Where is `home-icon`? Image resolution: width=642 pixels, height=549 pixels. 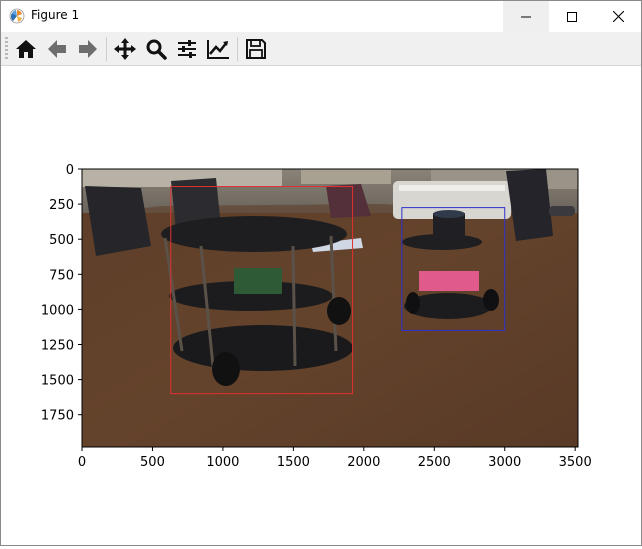
home-icon is located at coordinates (26, 49).